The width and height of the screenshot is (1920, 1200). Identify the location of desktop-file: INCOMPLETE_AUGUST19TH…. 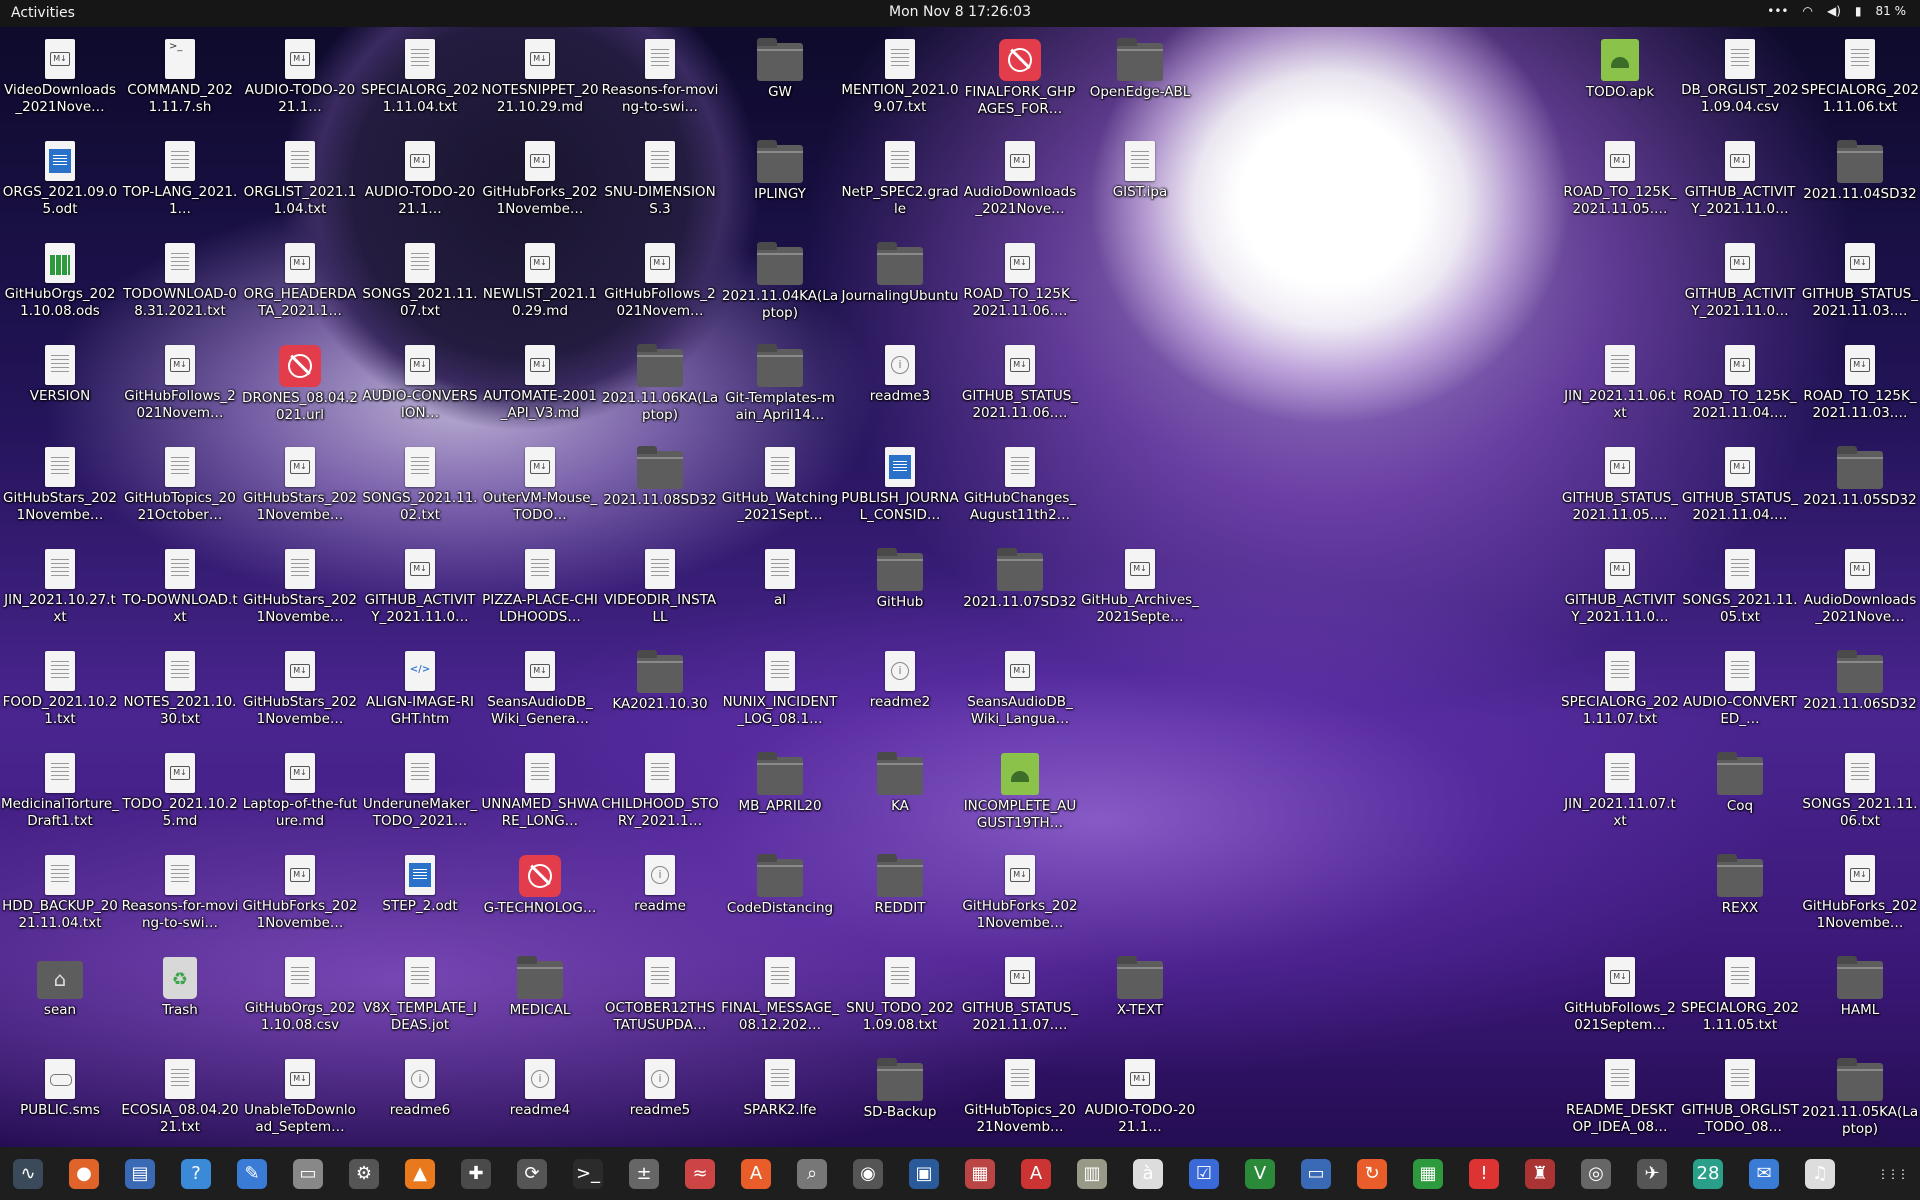
(1020, 795).